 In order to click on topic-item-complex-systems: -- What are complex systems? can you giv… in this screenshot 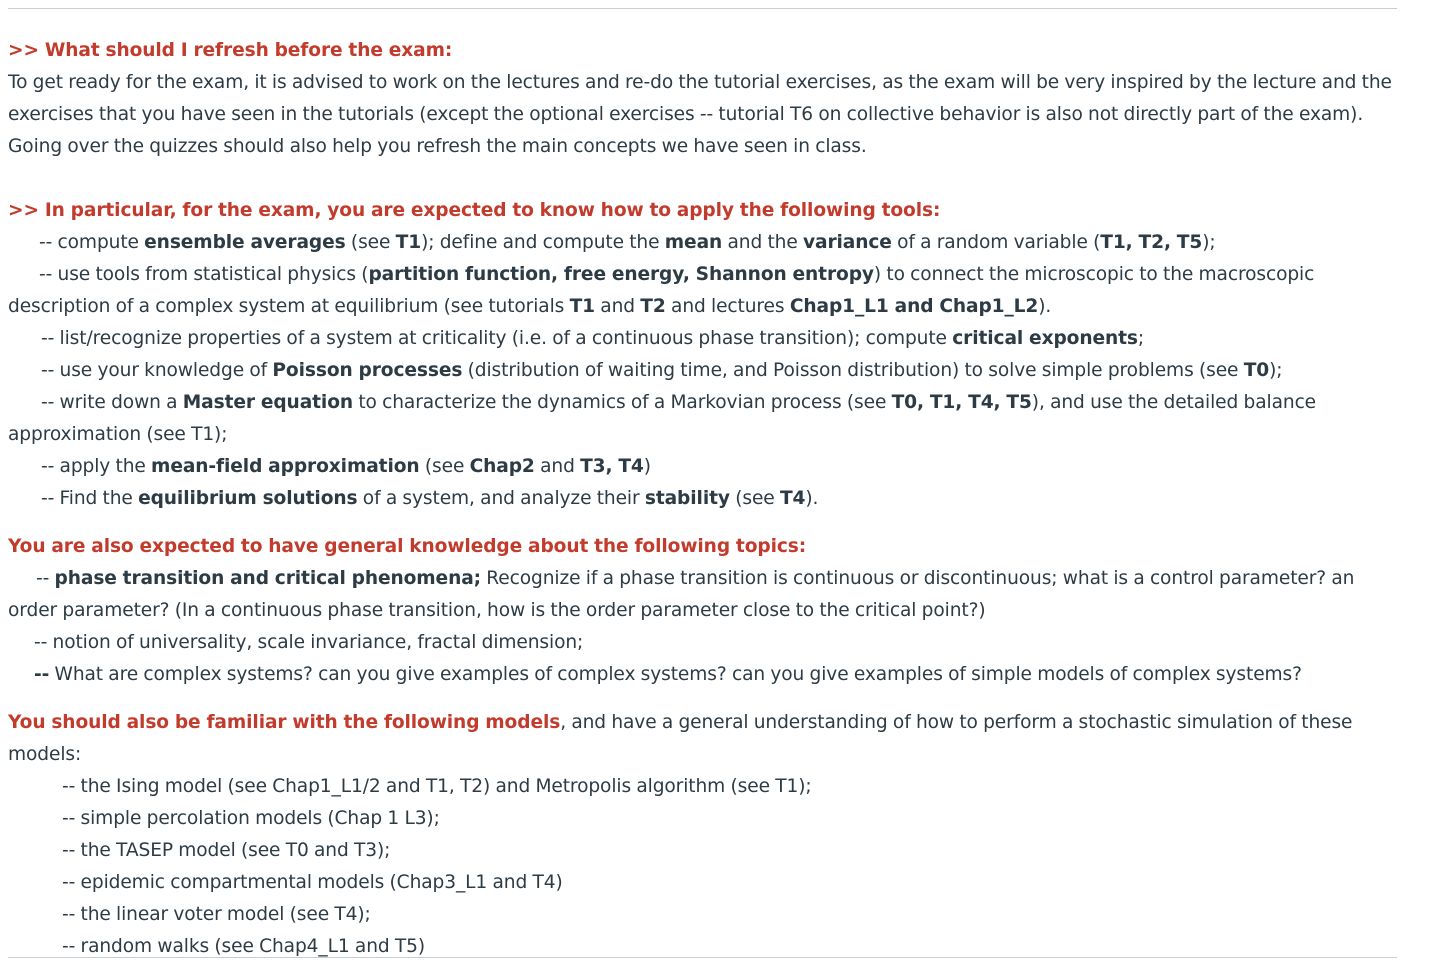, I will do `click(668, 674)`.